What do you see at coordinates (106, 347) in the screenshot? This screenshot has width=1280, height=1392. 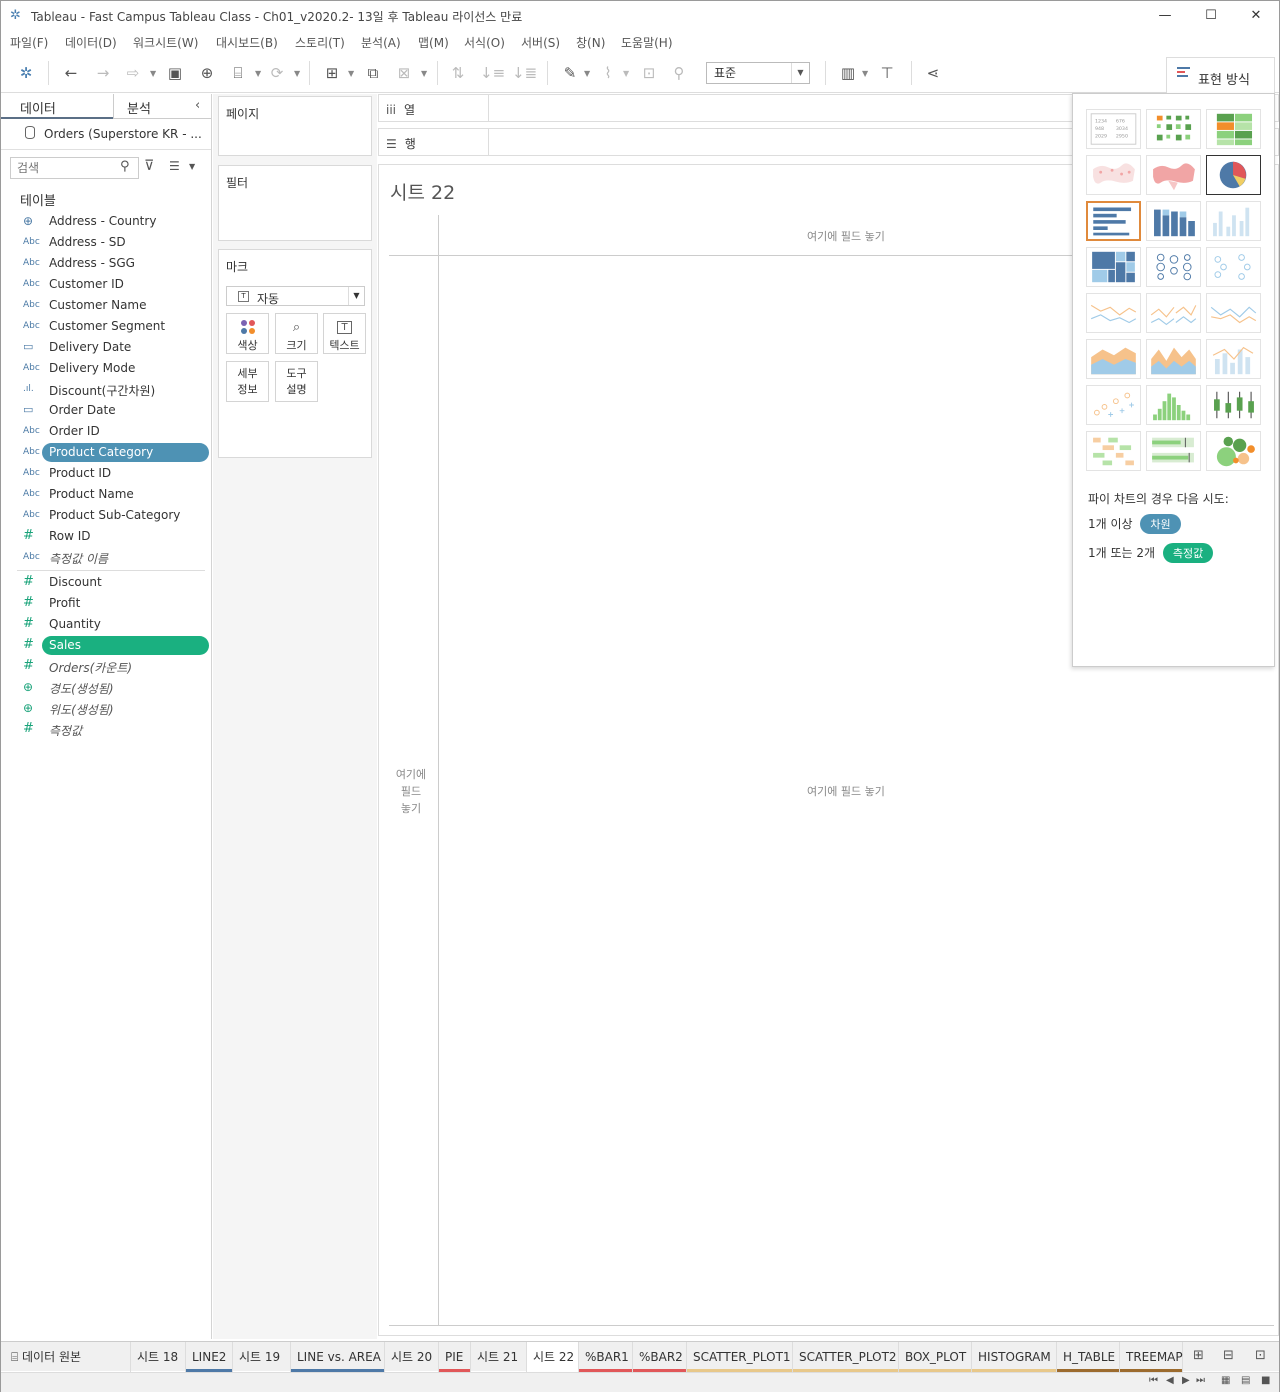 I see `field-item: ▭ Delivery Date` at bounding box center [106, 347].